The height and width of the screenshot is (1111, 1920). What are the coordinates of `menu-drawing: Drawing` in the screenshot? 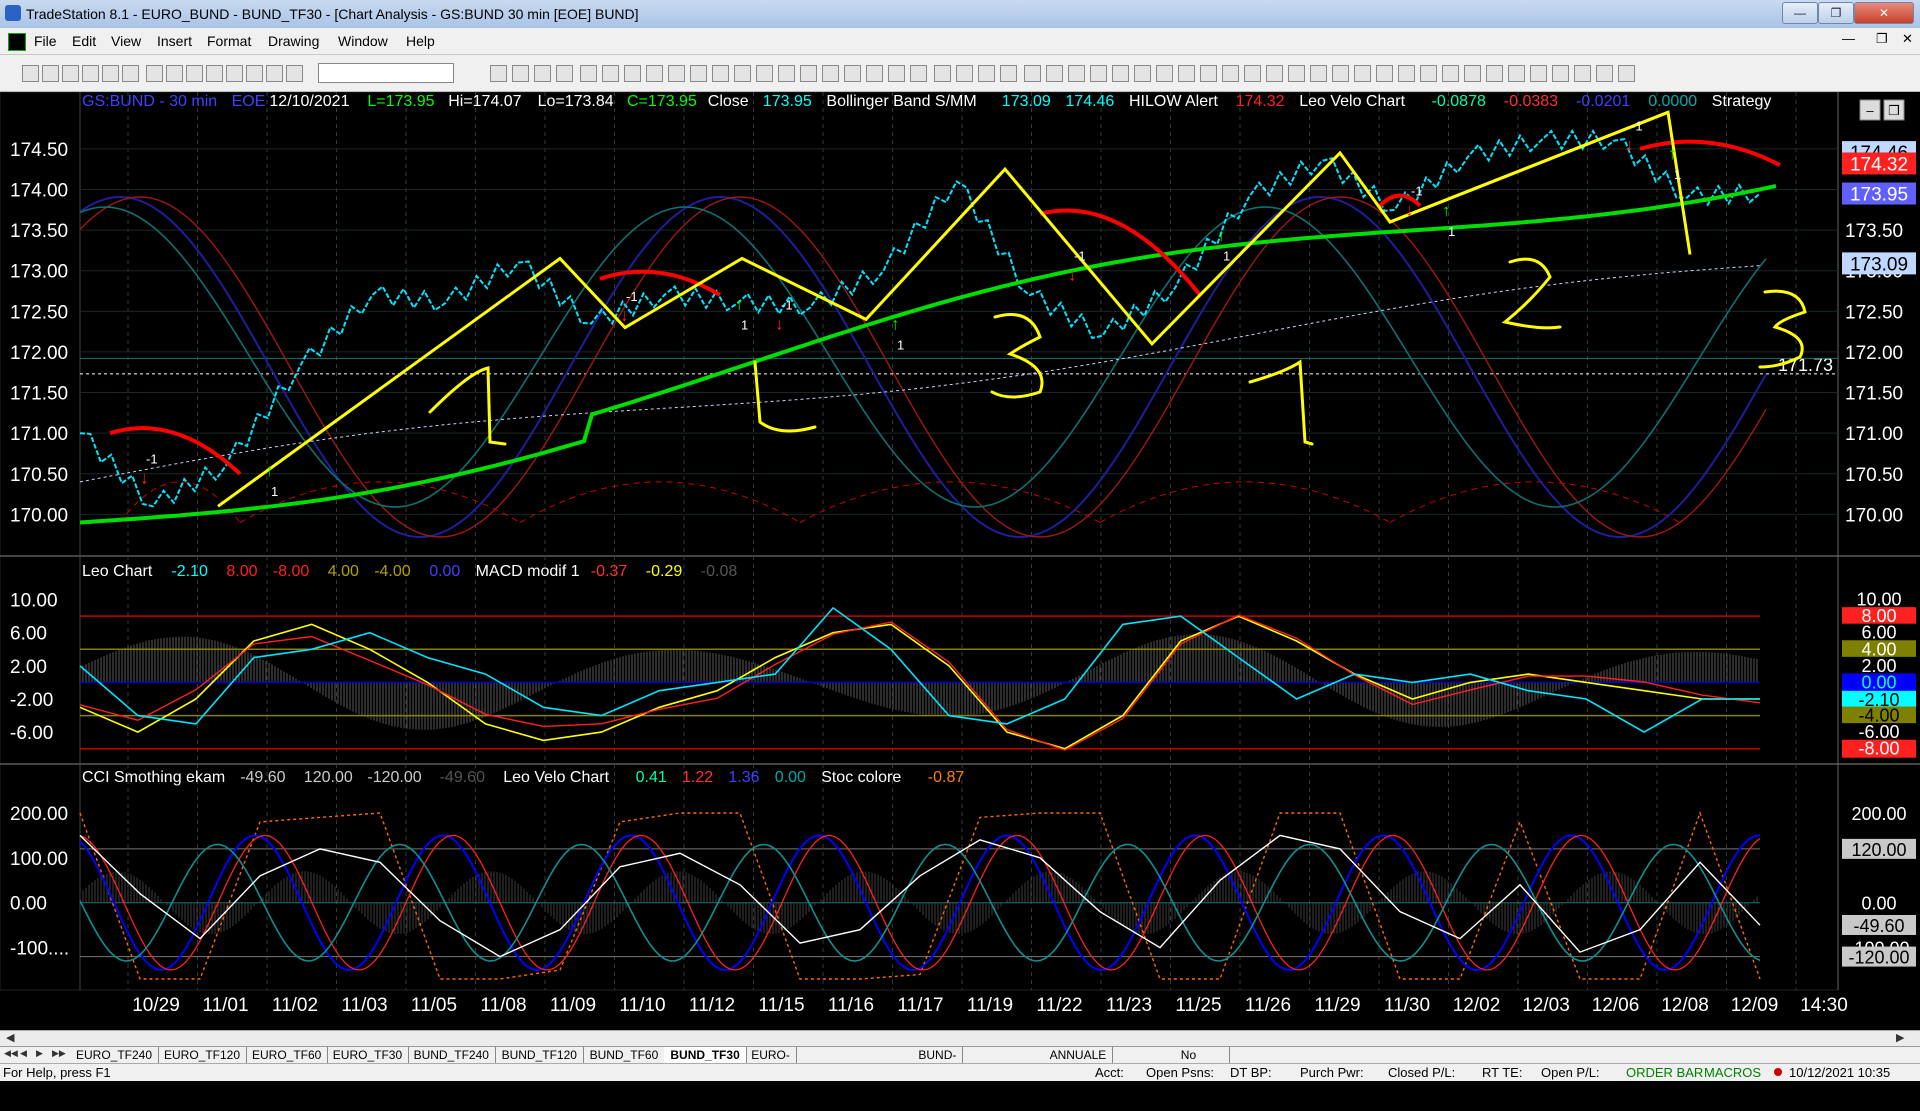 It's located at (293, 41).